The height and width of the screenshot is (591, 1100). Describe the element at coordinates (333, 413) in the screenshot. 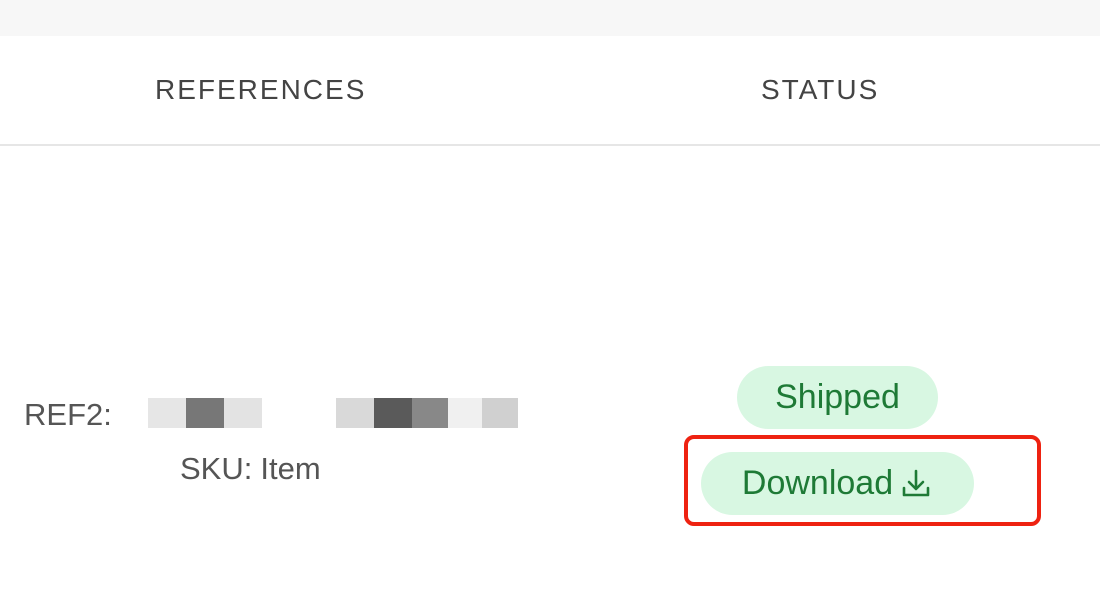

I see `redacted-reference-value` at that location.